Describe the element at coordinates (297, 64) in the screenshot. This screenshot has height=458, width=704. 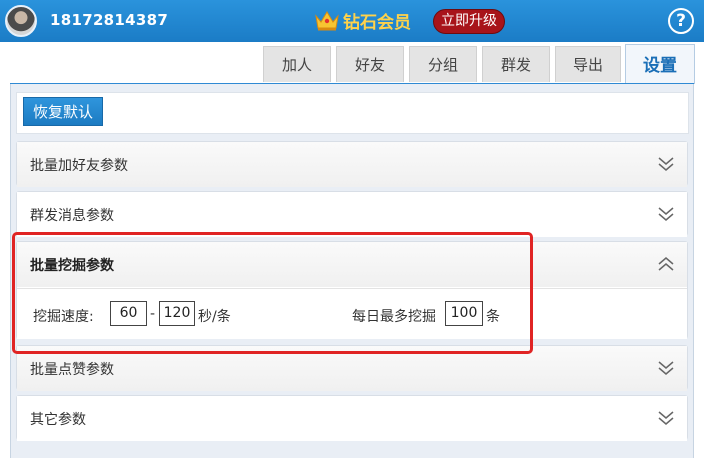
I see `tab-add-people: 加人` at that location.